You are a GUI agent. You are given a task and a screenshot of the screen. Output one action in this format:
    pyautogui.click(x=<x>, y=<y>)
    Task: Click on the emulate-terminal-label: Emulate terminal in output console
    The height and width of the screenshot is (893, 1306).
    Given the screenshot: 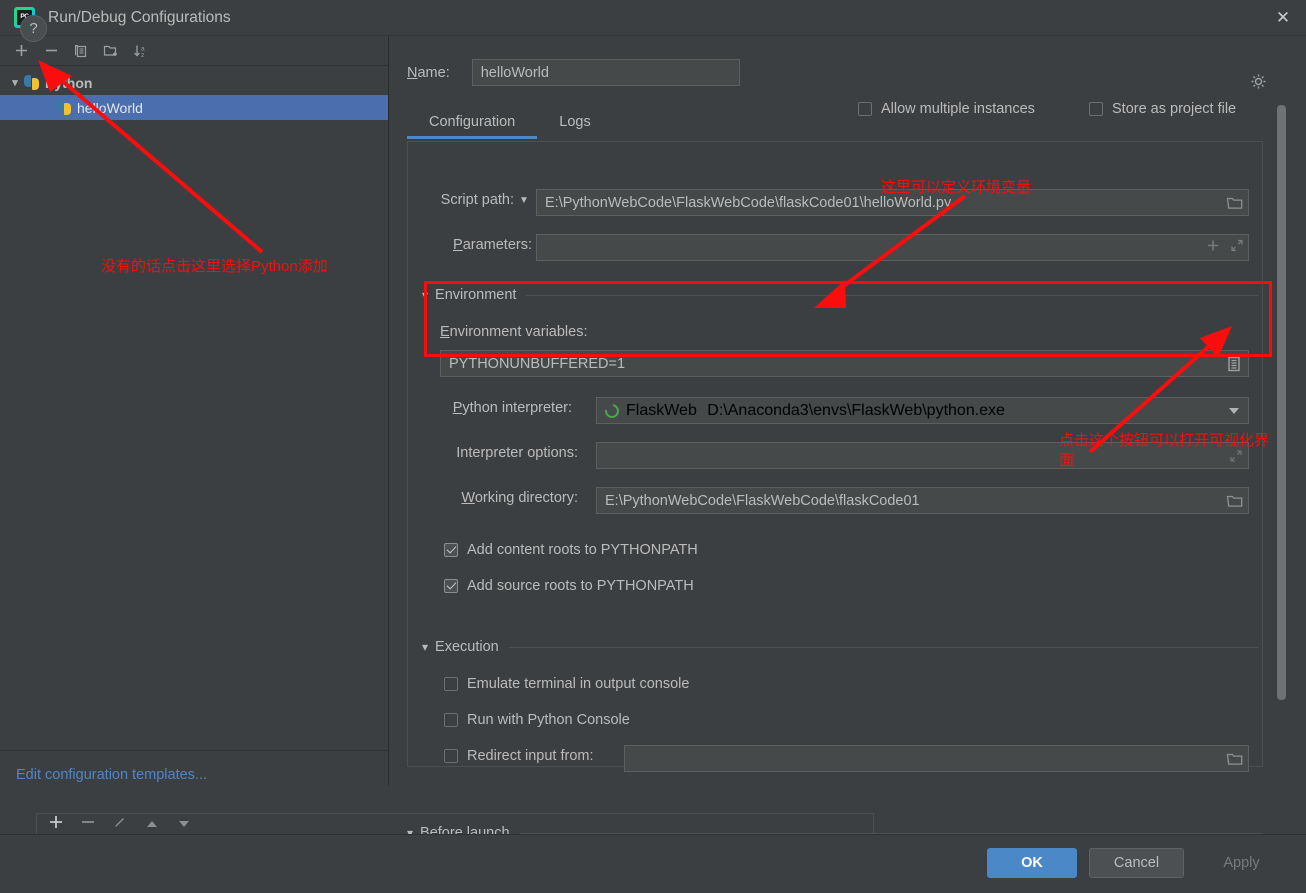 What is the action you would take?
    pyautogui.click(x=578, y=684)
    